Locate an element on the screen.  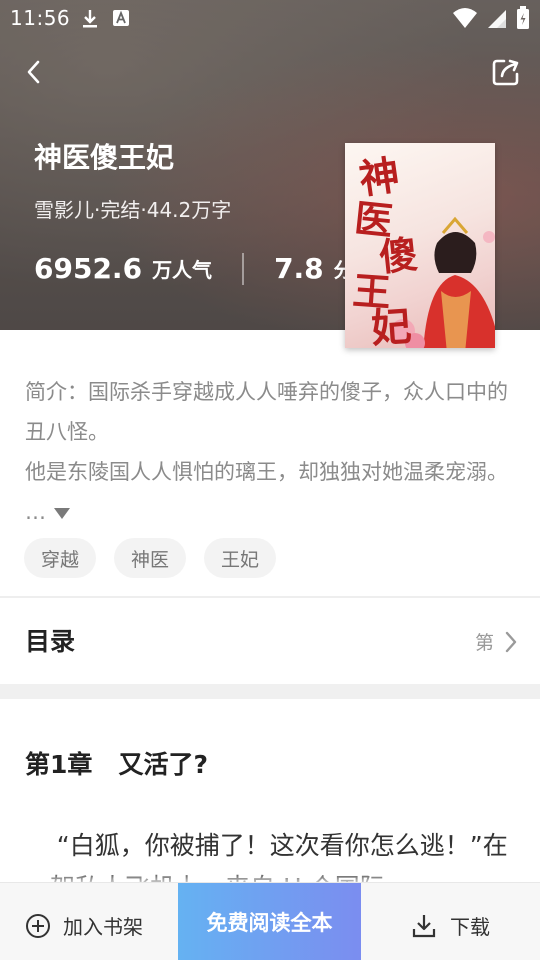
book-stats: 6952.6 万人气 7.8 分 is located at coordinates (194, 268).